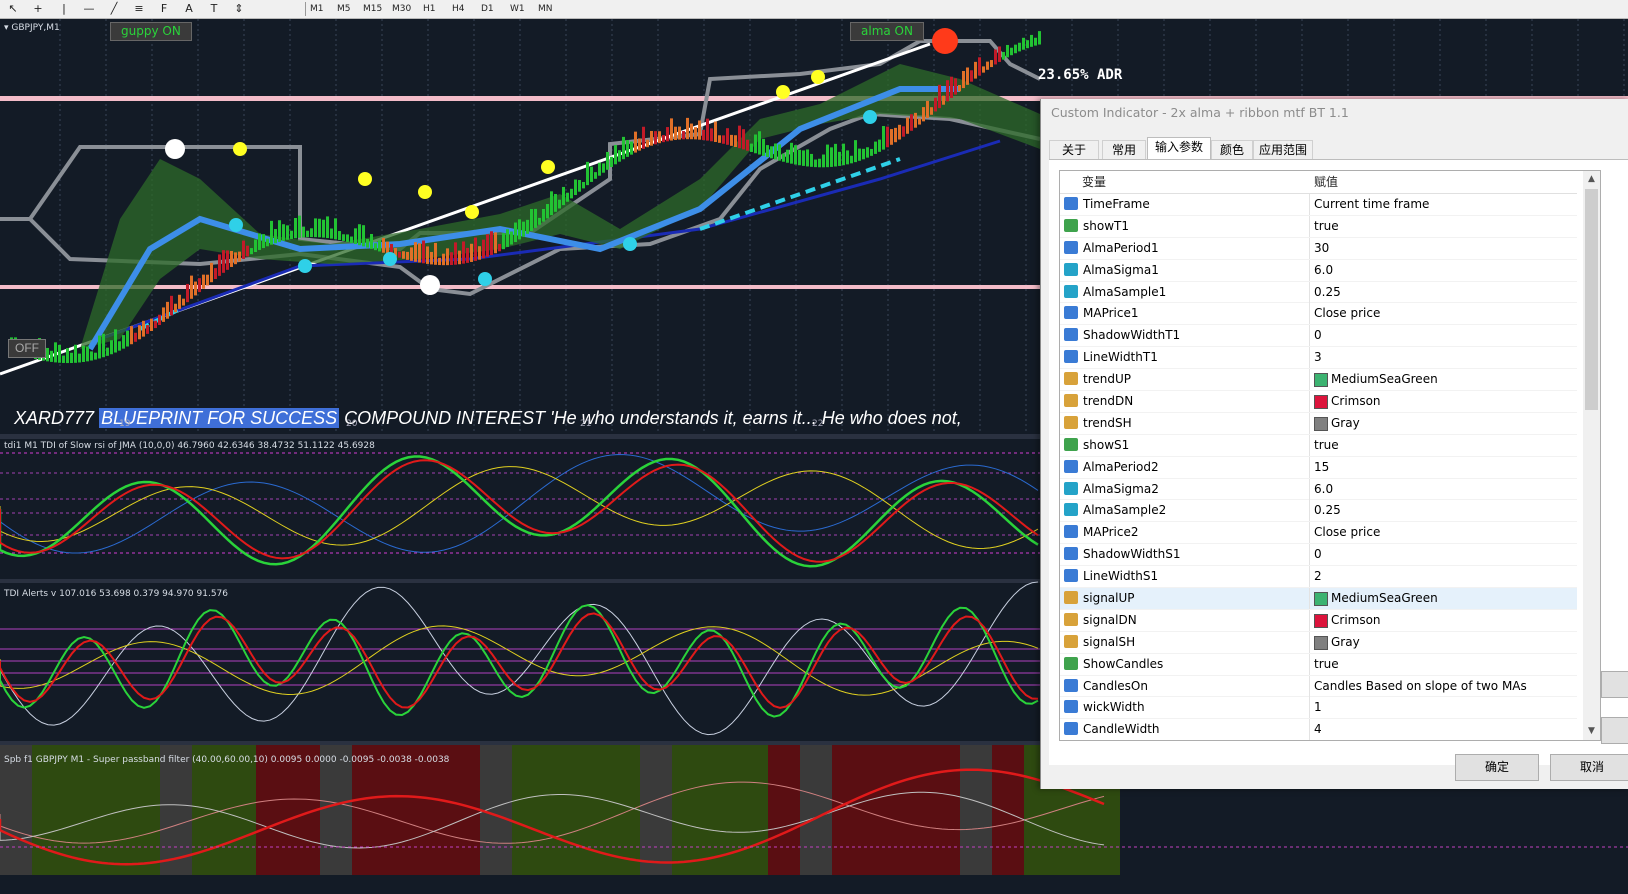 Image resolution: width=1628 pixels, height=894 pixels. What do you see at coordinates (1232, 150) in the screenshot?
I see `tab-colors: 颜色` at bounding box center [1232, 150].